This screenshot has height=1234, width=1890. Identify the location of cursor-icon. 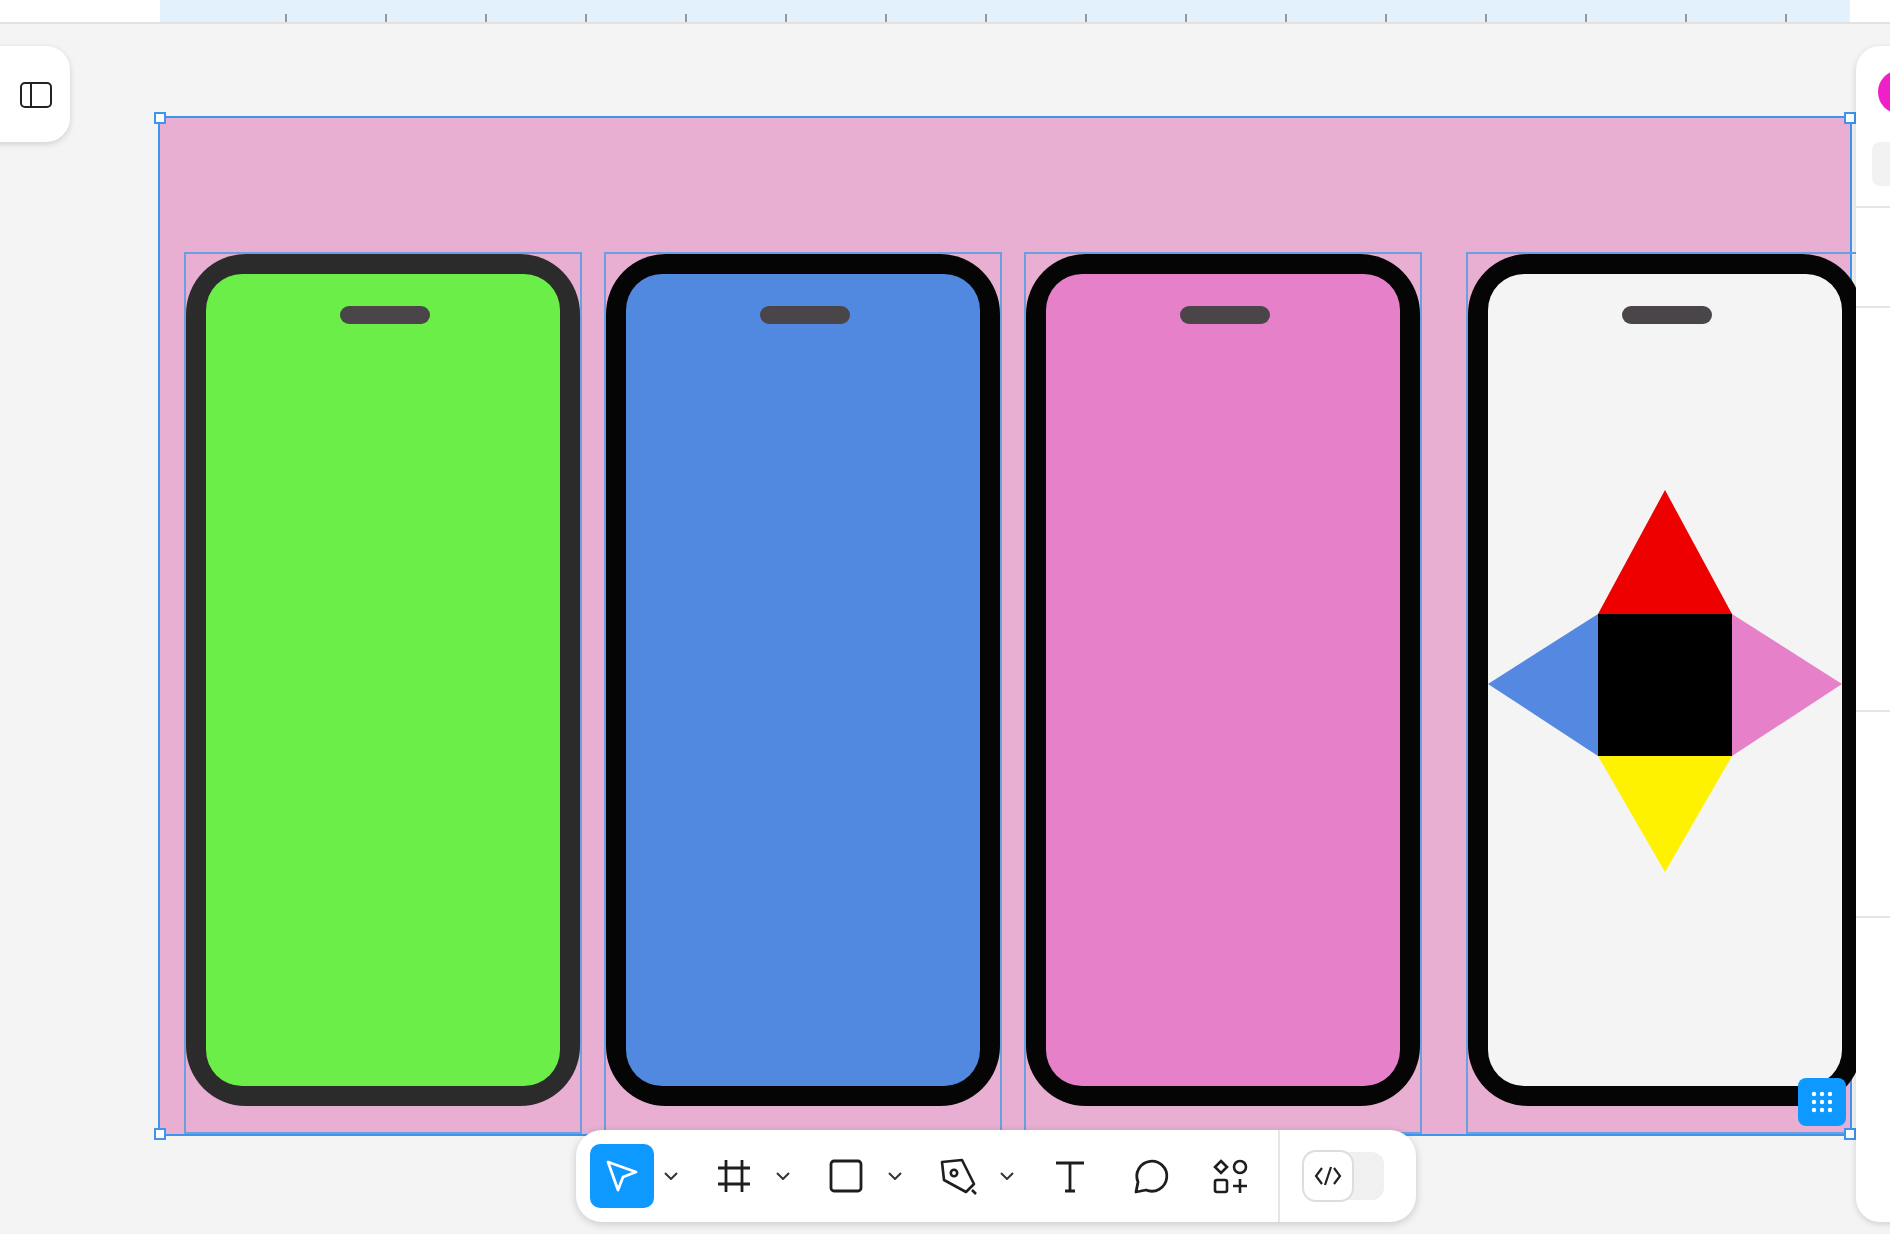
(622, 1176).